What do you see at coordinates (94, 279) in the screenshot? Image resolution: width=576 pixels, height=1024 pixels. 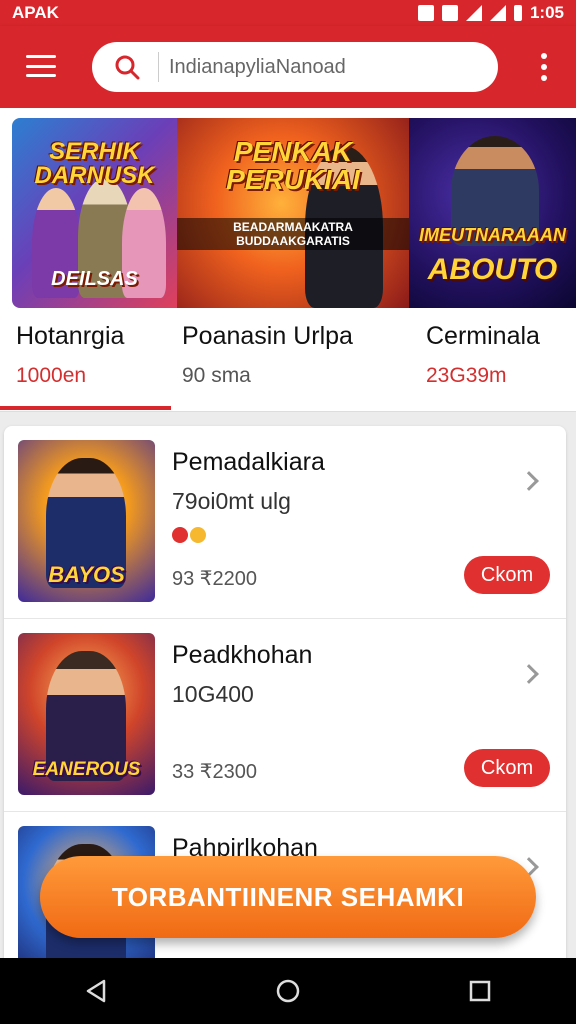 I see `banner-caption: DEILSAS` at bounding box center [94, 279].